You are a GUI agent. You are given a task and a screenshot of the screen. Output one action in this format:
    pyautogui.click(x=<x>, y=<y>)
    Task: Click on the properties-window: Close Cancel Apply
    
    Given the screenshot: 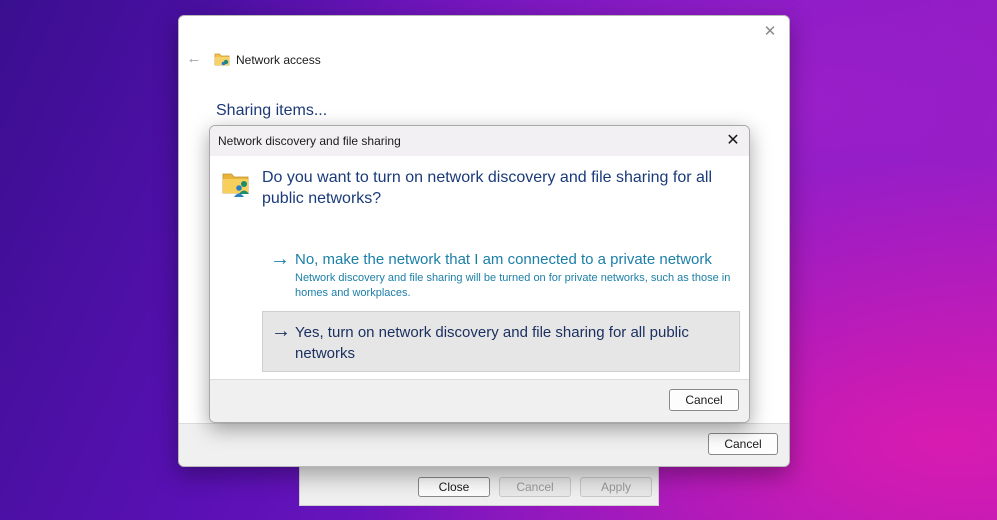 What is the action you would take?
    pyautogui.click(x=479, y=484)
    